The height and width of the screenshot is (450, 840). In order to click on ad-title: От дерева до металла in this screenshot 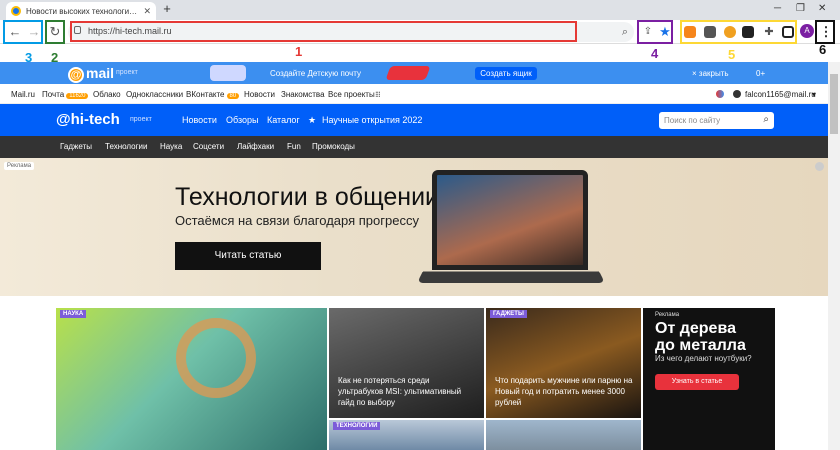, I will do `click(700, 337)`.